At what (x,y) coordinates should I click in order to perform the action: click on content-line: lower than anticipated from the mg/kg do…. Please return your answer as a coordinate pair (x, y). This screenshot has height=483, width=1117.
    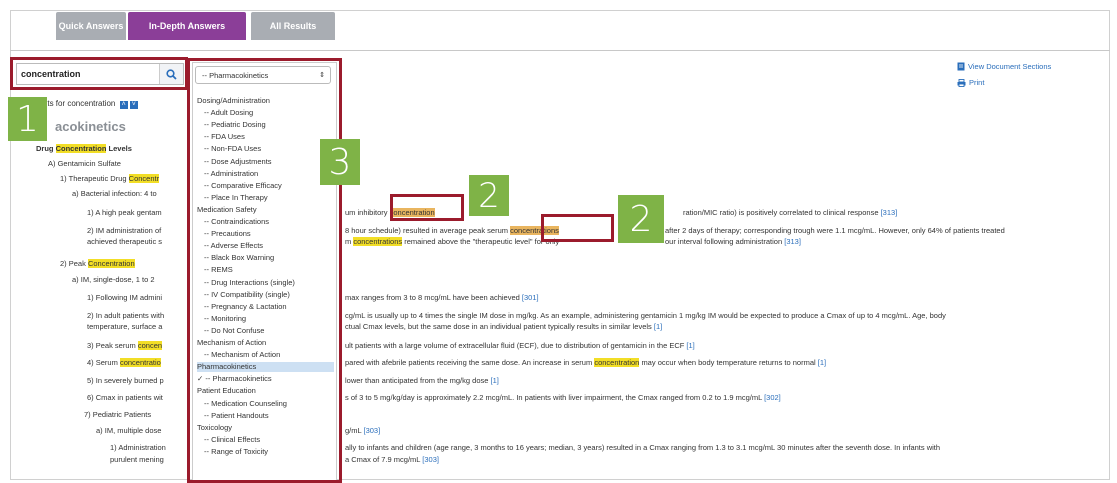
    Looking at the image, I should click on (422, 380).